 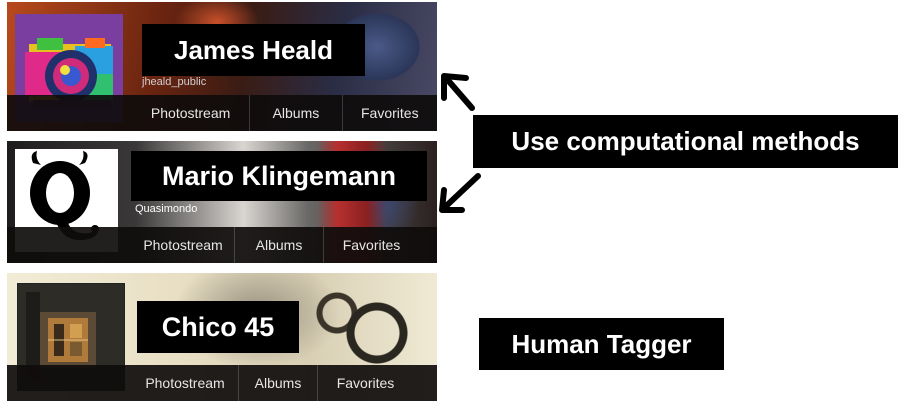 I want to click on arrows, so click(x=460, y=143).